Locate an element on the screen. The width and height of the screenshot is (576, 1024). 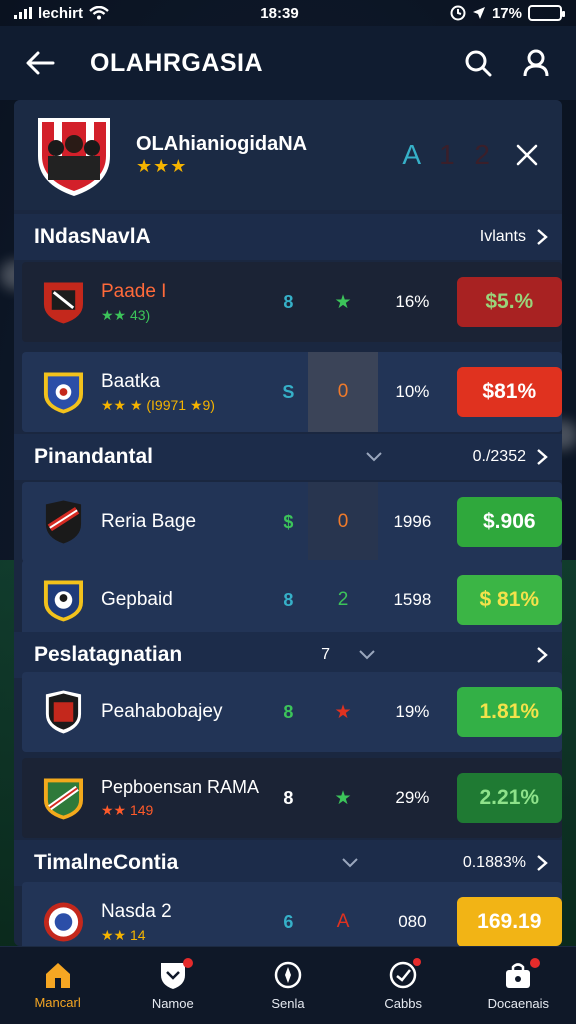
home-icon is located at coordinates (57, 975).